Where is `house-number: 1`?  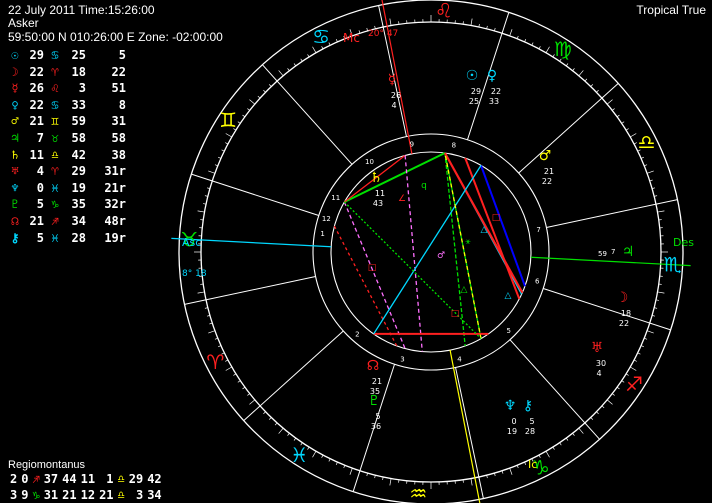
house-number: 1 is located at coordinates (322, 234).